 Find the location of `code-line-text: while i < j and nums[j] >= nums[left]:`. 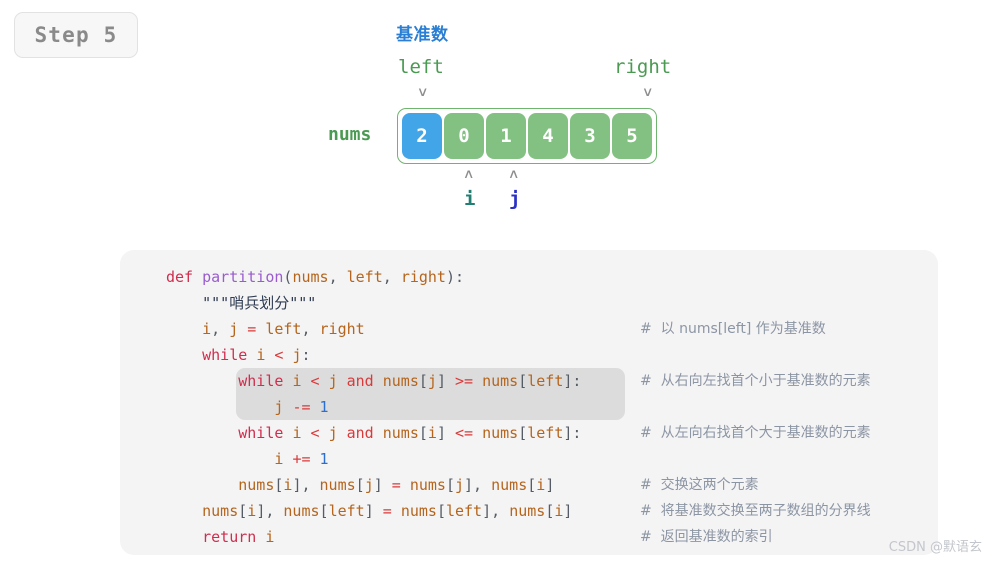

code-line-text: while i < j and nums[j] >= nums[left]: is located at coordinates (373, 381).